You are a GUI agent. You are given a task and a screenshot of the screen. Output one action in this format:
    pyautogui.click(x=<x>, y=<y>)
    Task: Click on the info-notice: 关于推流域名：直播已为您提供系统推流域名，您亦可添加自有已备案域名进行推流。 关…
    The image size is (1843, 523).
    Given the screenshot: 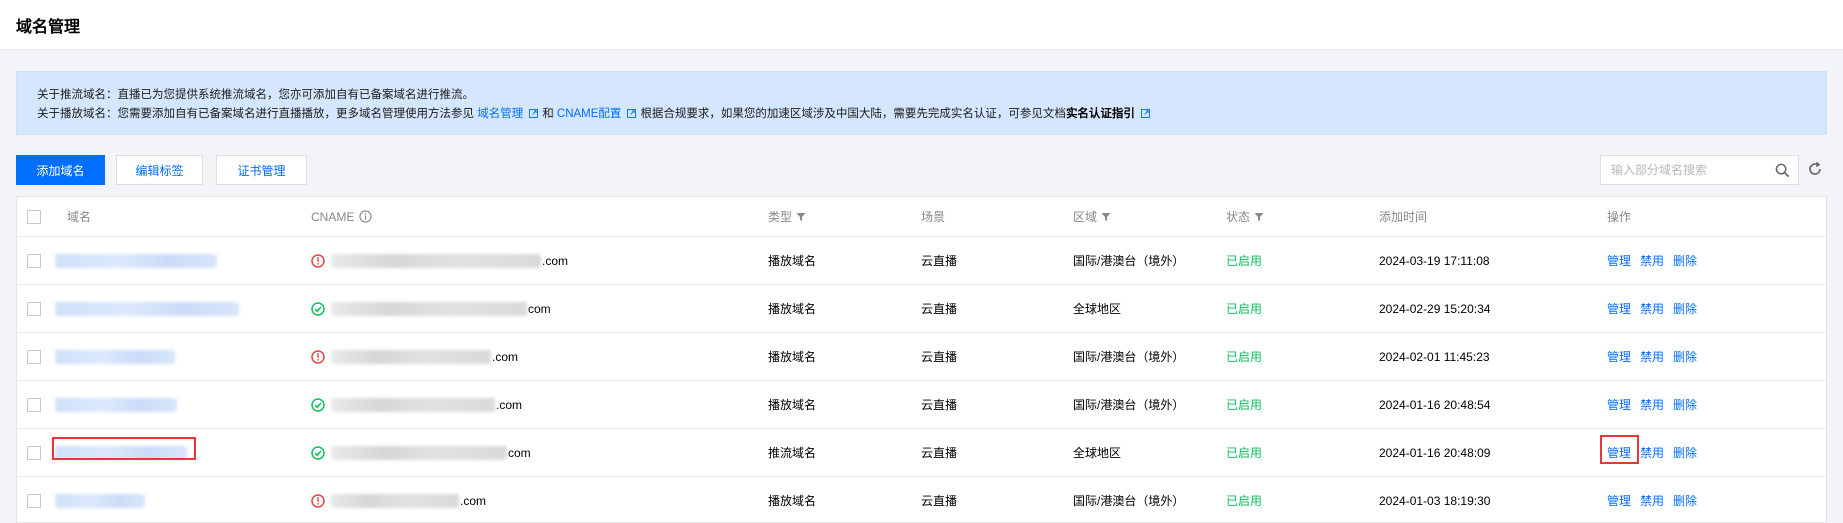 What is the action you would take?
    pyautogui.click(x=921, y=103)
    